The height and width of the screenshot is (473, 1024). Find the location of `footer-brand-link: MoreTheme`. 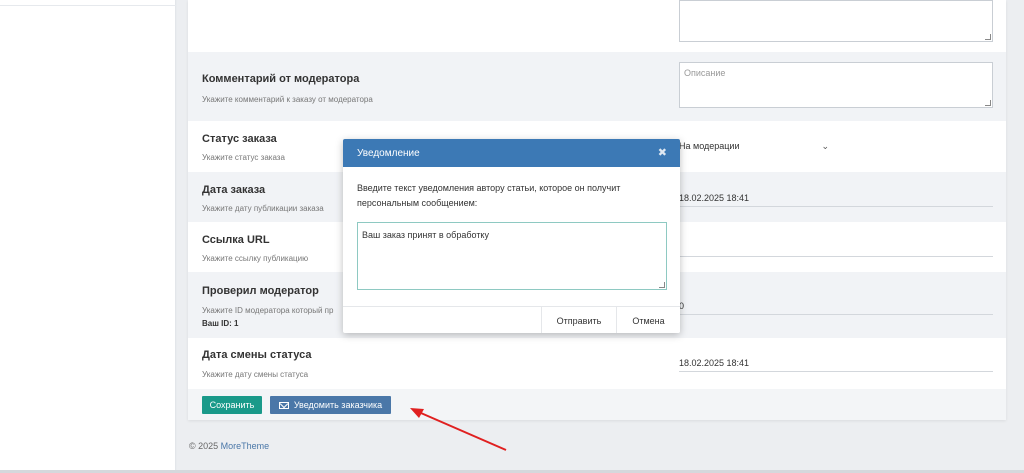

footer-brand-link: MoreTheme is located at coordinates (245, 446).